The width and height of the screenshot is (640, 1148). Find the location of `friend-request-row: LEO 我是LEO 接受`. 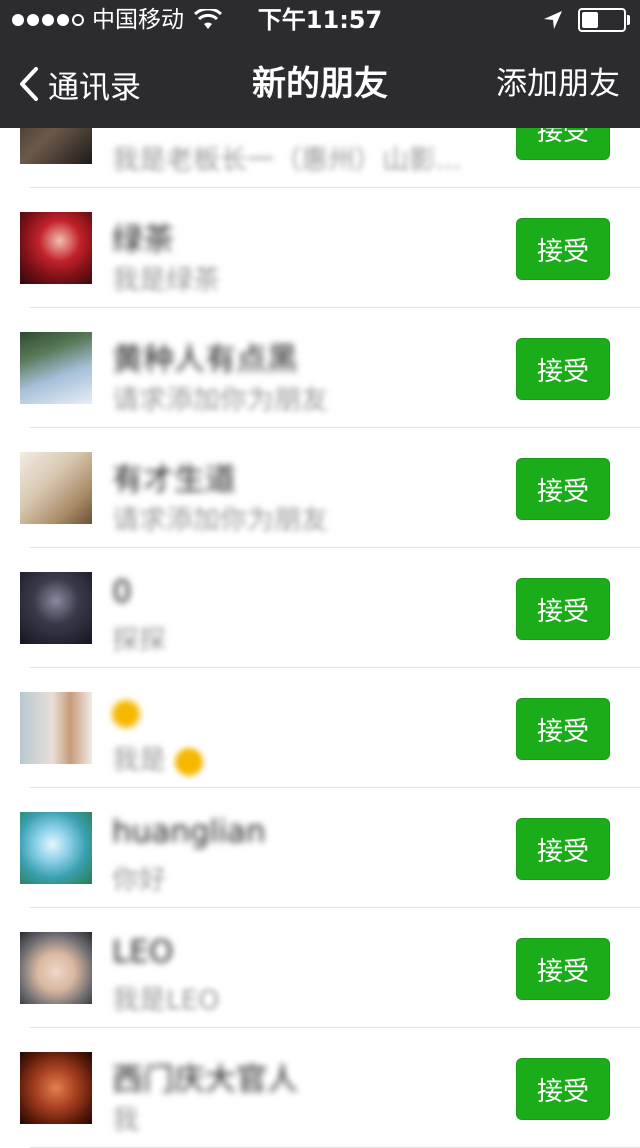

friend-request-row: LEO 我是LEO 接受 is located at coordinates (320, 968).